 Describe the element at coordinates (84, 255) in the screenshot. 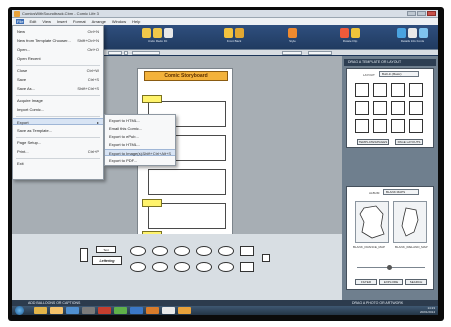

I see `caption-tool` at that location.